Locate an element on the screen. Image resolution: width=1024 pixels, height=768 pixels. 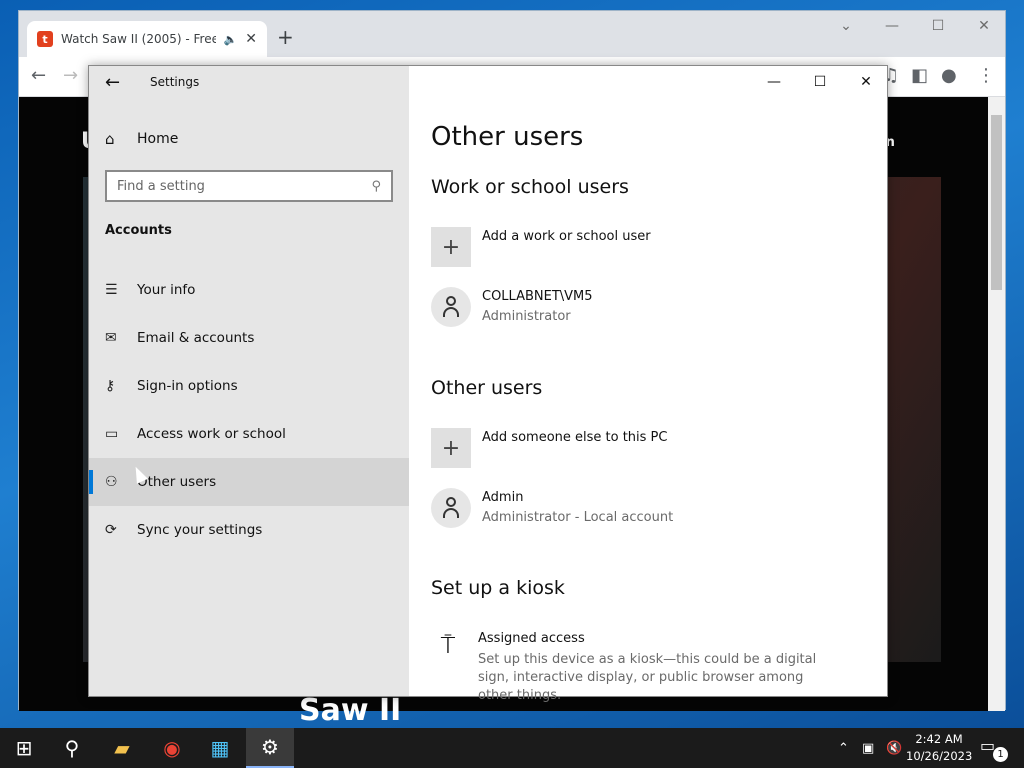
page-scrollbar is located at coordinates (996, 404).